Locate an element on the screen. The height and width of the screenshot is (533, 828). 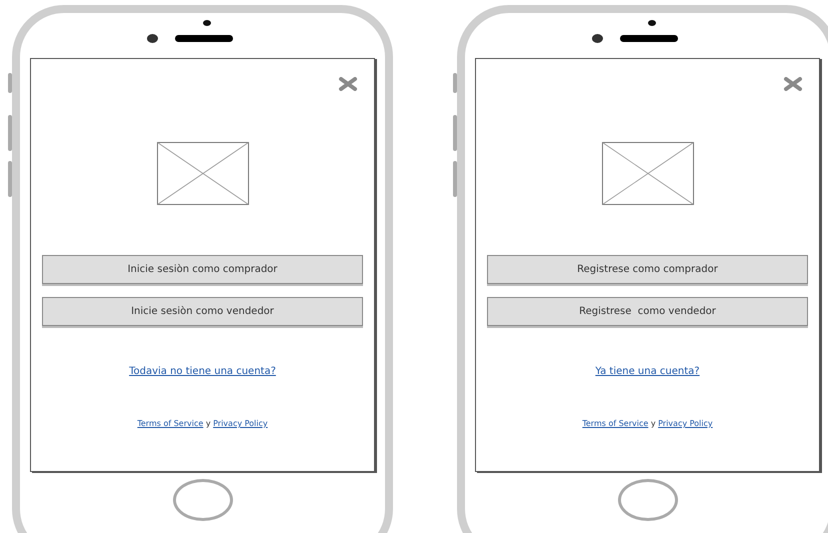
login-button: Registrese como comprador is located at coordinates (647, 269).